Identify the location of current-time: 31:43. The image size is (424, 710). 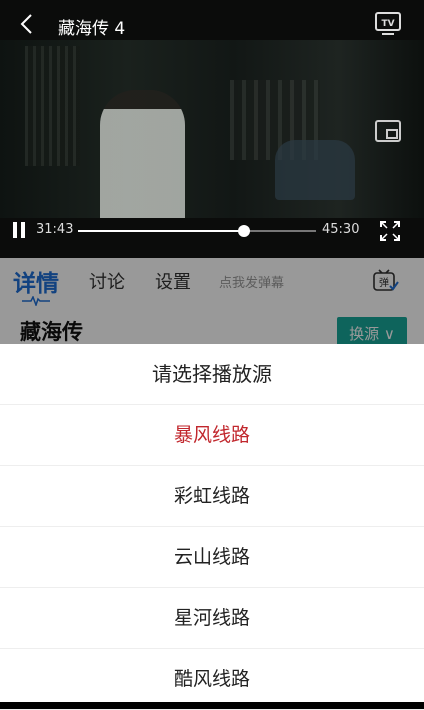
(55, 229).